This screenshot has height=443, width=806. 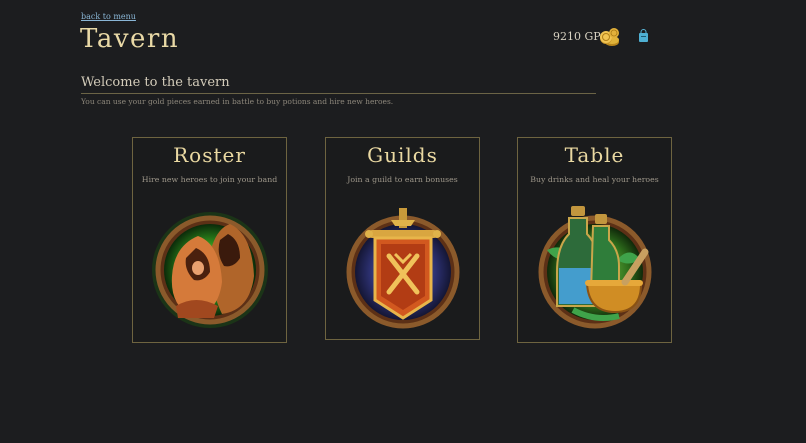 I want to click on shop-bag-icon, so click(x=643, y=36).